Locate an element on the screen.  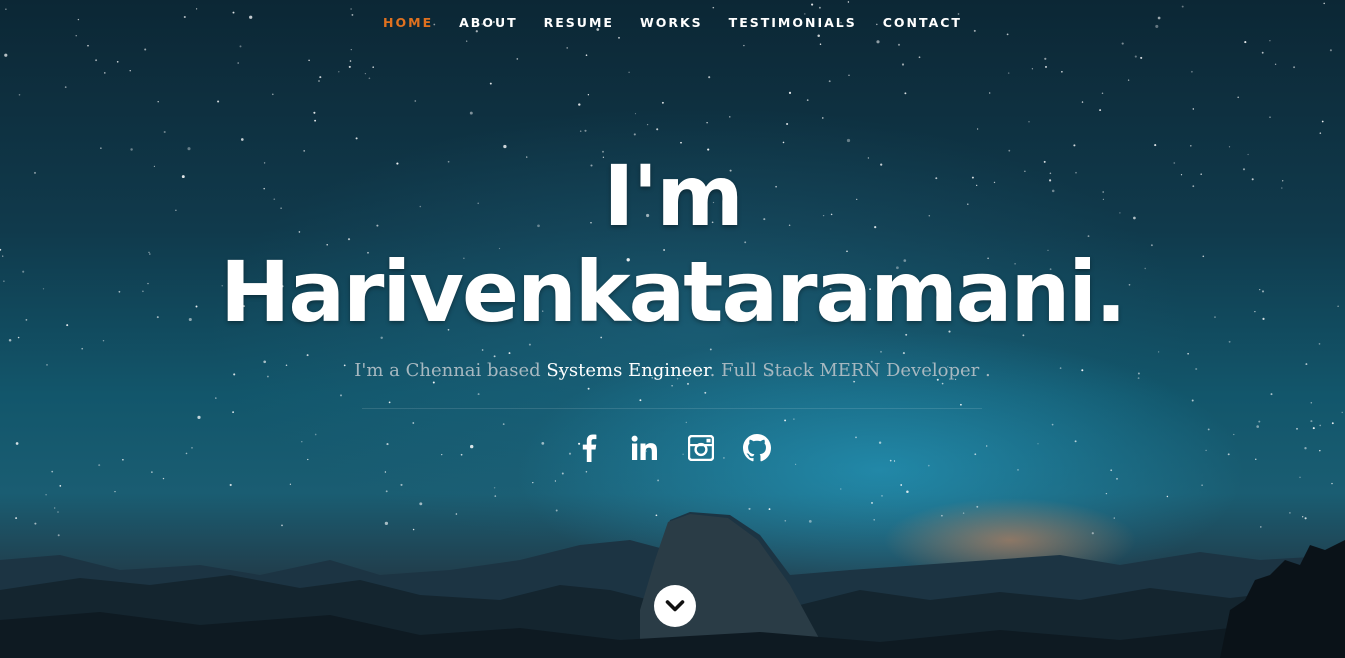
social-links is located at coordinates (672, 448).